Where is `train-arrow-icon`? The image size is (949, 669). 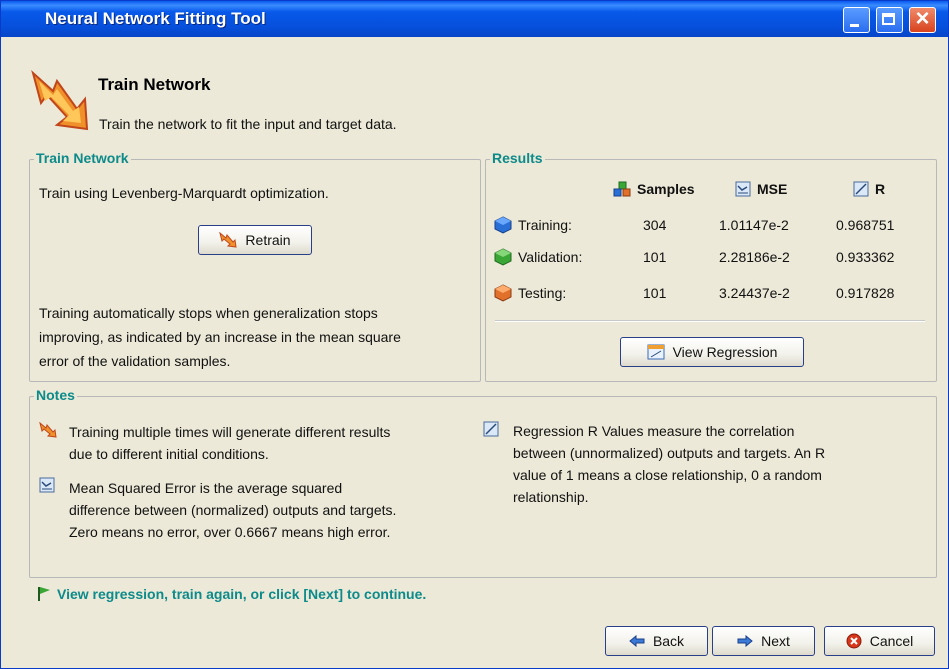 train-arrow-icon is located at coordinates (60, 100).